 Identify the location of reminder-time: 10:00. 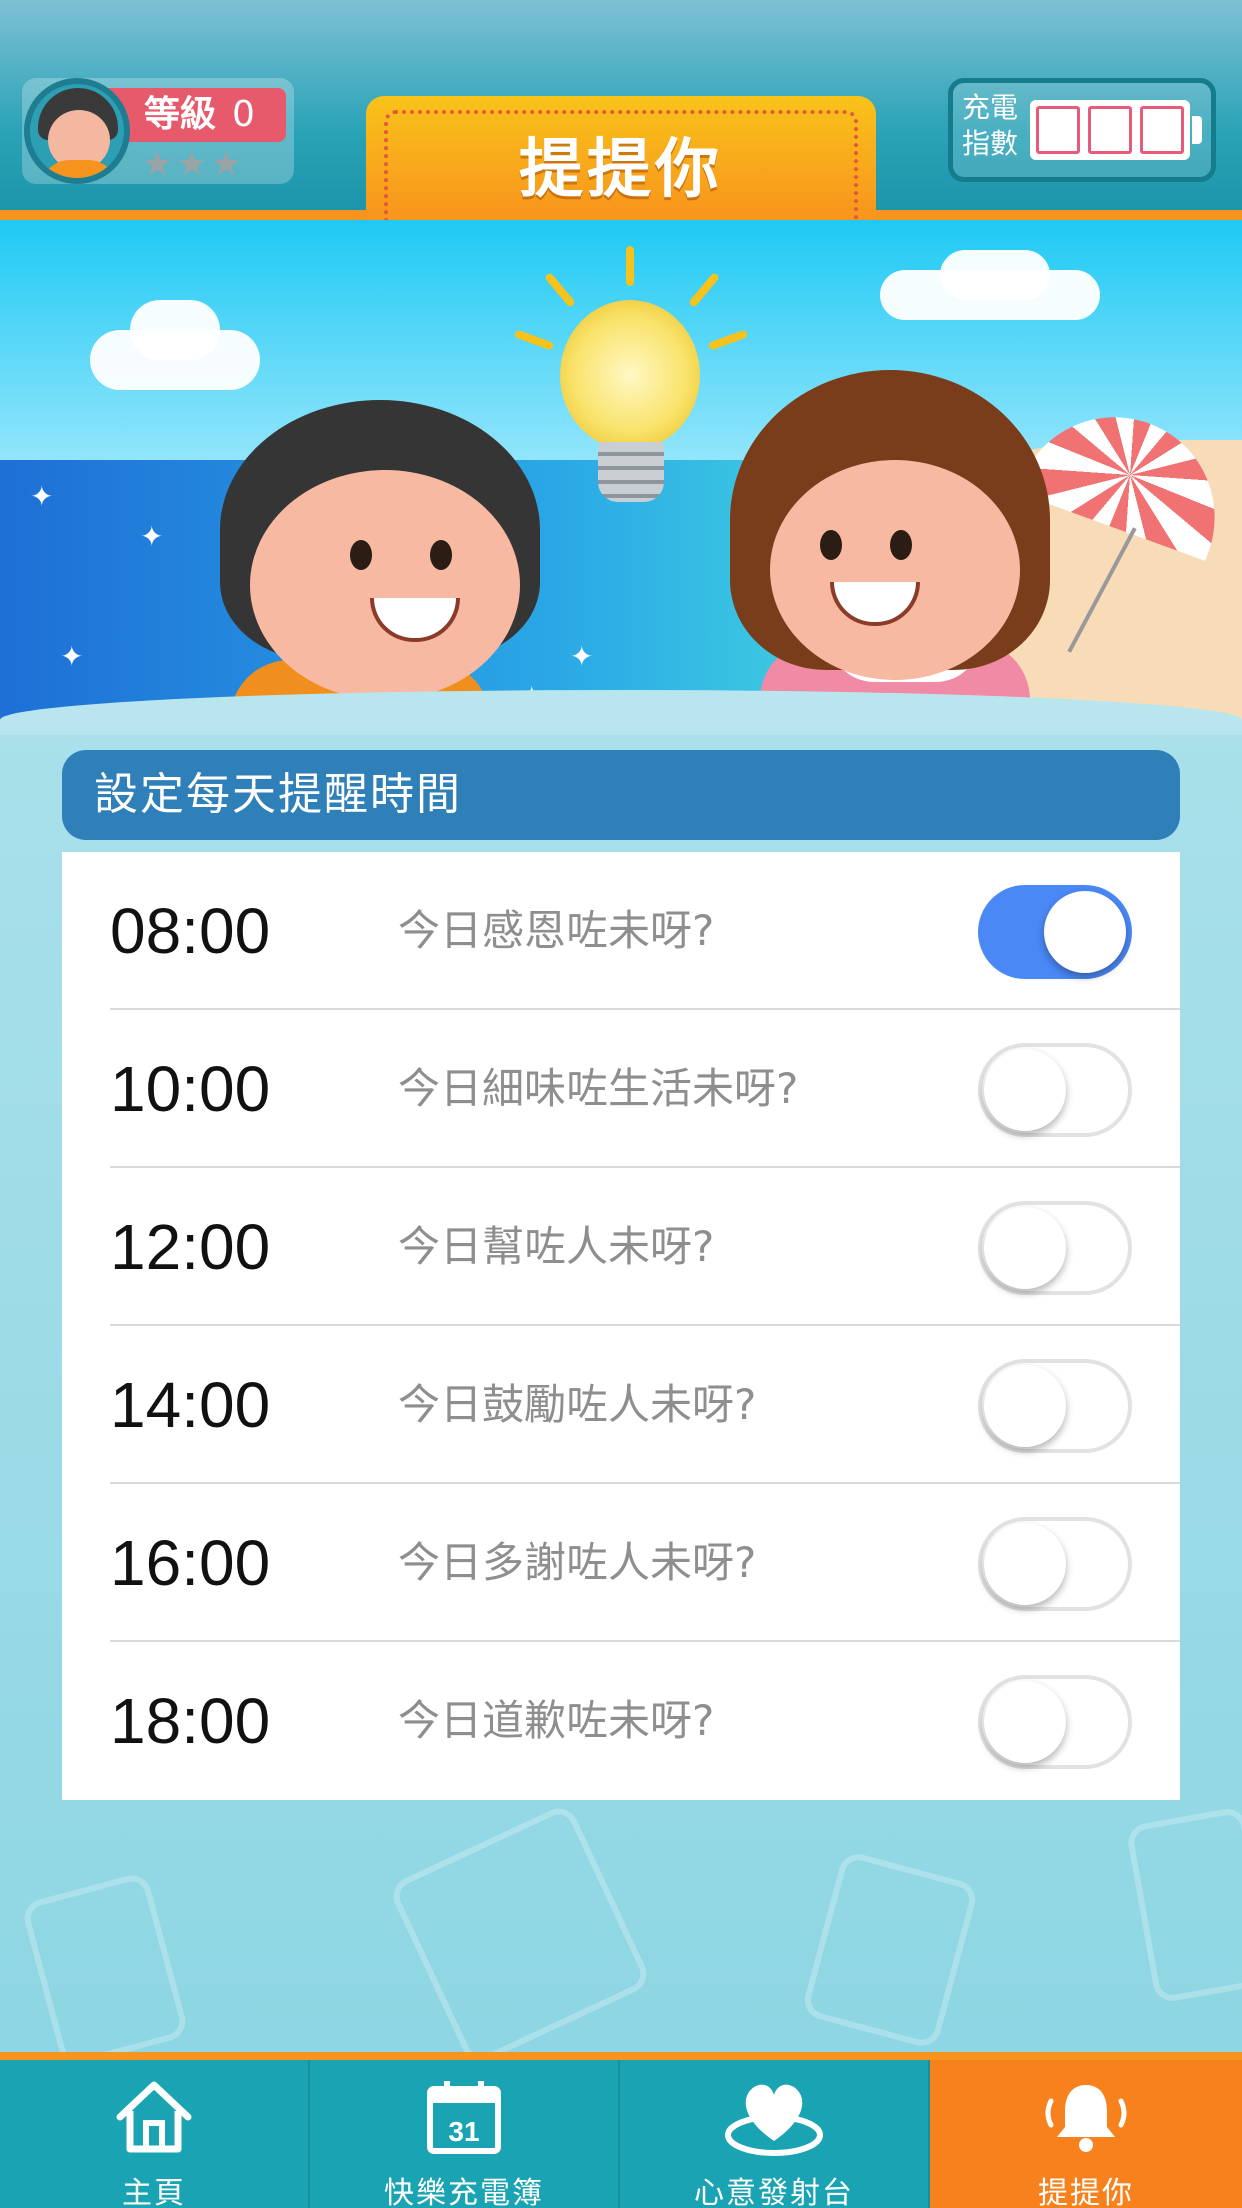
(190, 1089).